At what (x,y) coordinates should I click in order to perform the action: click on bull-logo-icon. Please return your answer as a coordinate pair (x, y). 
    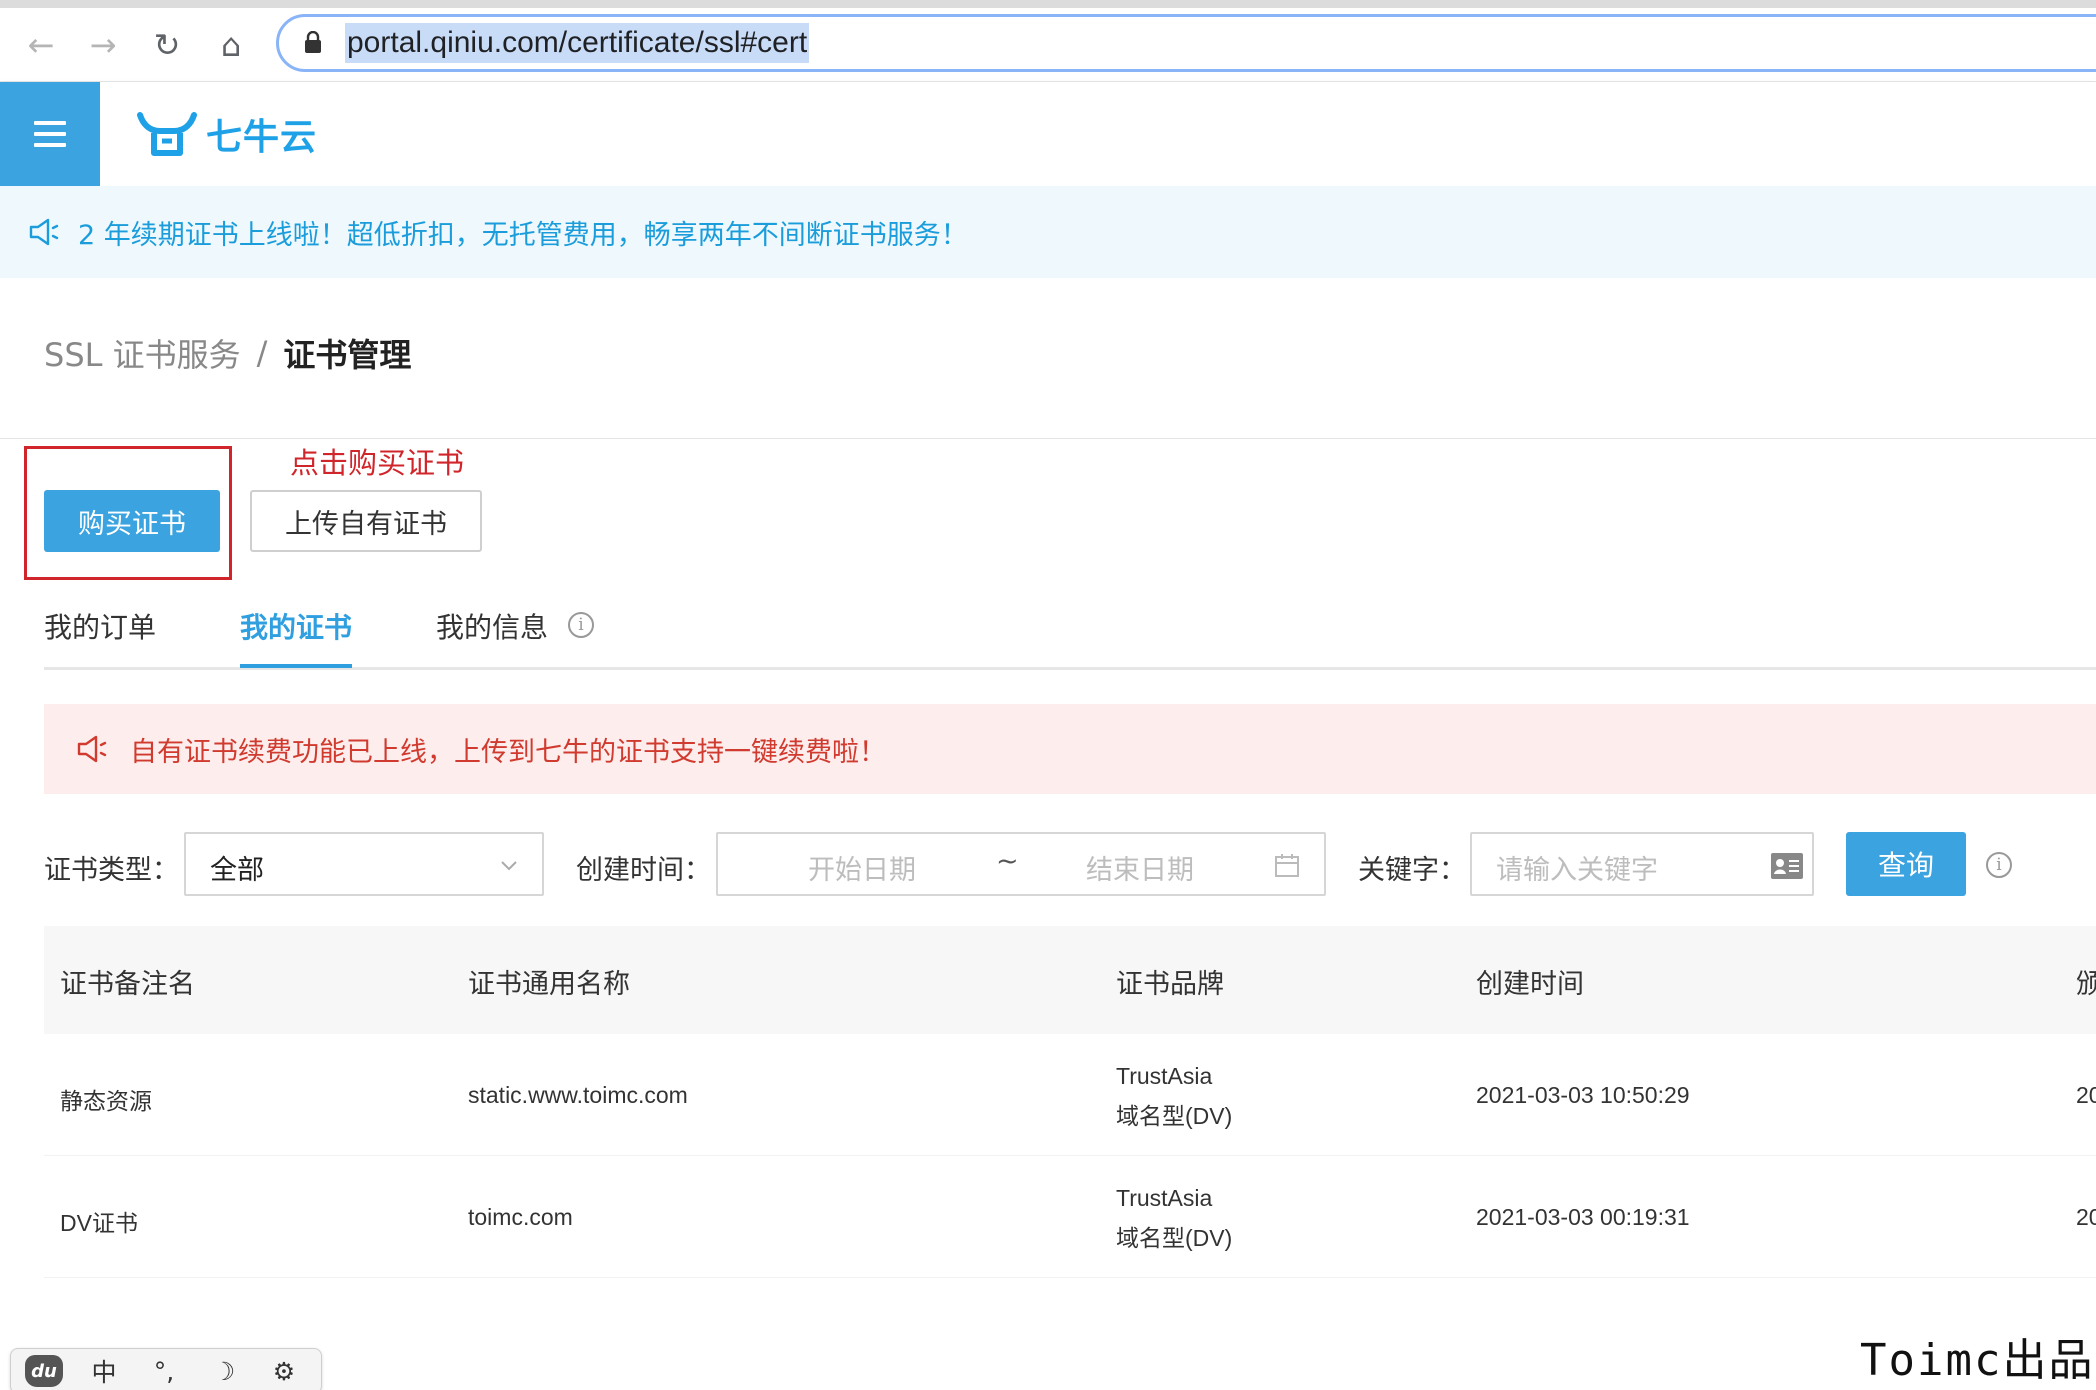
    Looking at the image, I should click on (167, 134).